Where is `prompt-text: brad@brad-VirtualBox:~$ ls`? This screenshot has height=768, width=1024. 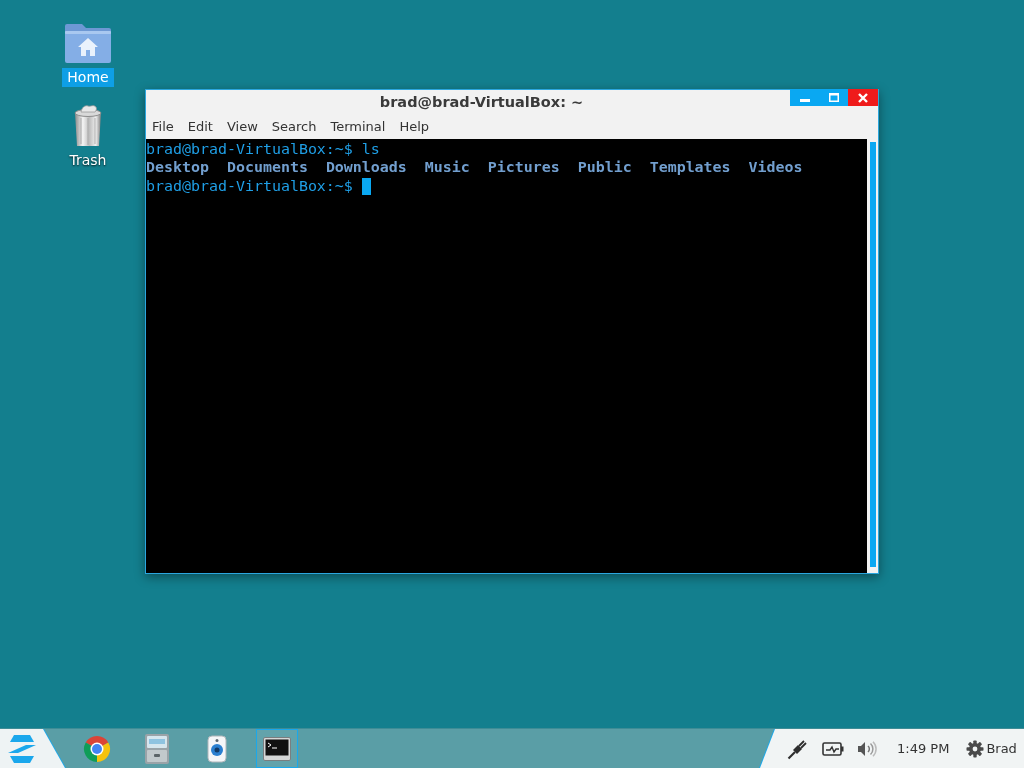
prompt-text: brad@brad-VirtualBox:~$ ls is located at coordinates (263, 148).